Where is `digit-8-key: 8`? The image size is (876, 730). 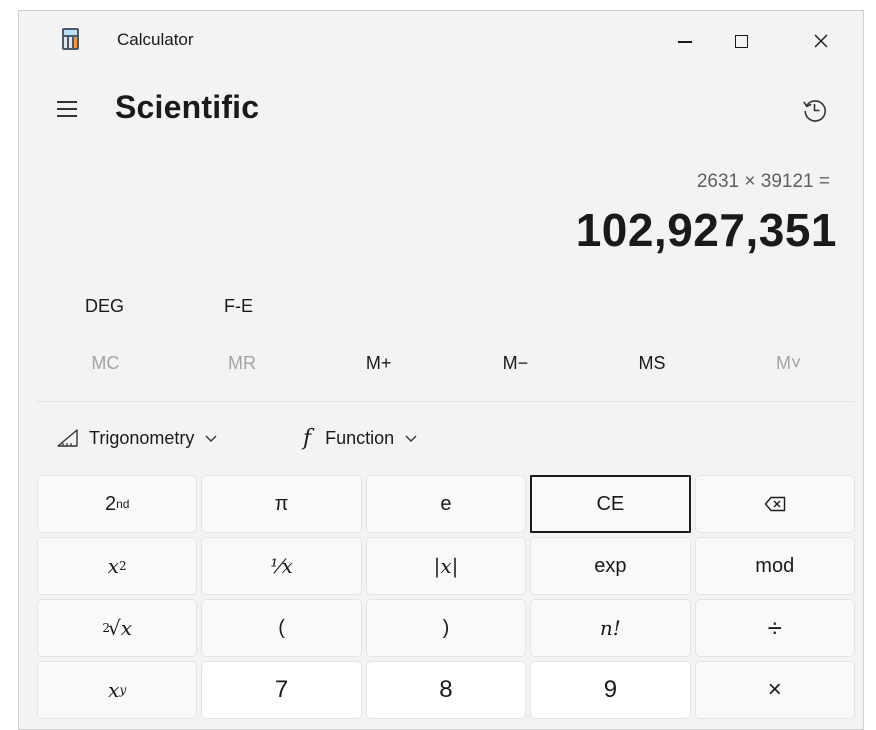 digit-8-key: 8 is located at coordinates (446, 690).